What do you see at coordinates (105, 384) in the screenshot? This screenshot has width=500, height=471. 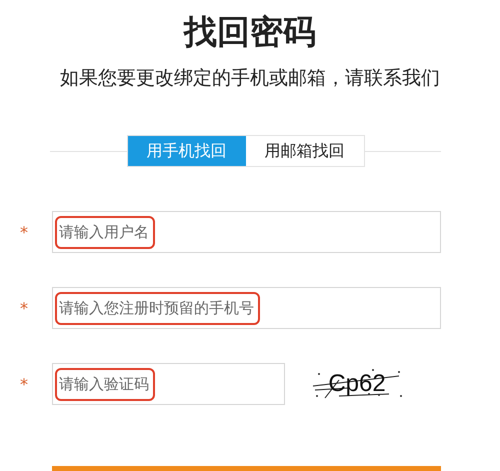 I see `highlight-box: 请输入验证码` at bounding box center [105, 384].